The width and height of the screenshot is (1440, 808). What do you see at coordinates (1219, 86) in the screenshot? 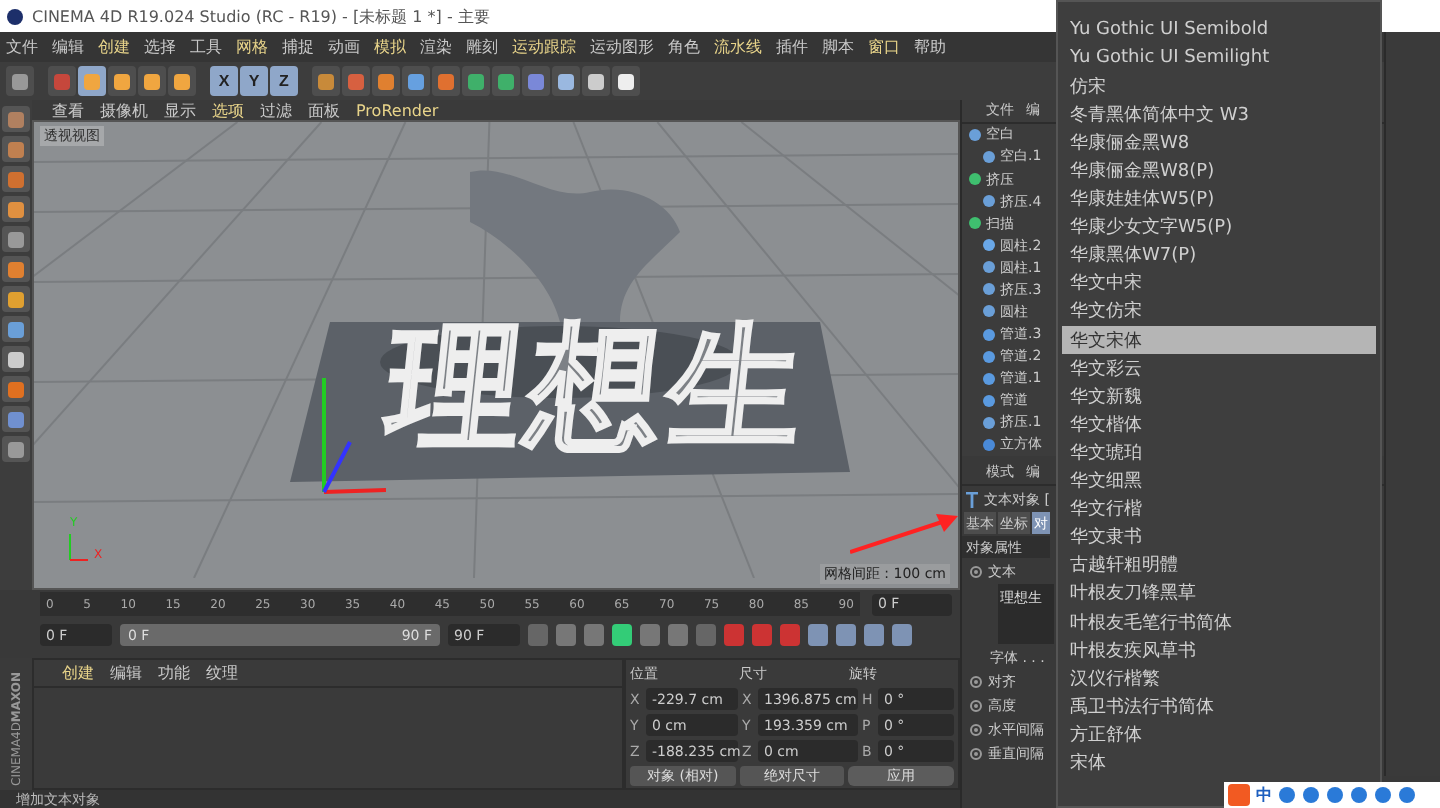
I see `font-option: 仿宋` at bounding box center [1219, 86].